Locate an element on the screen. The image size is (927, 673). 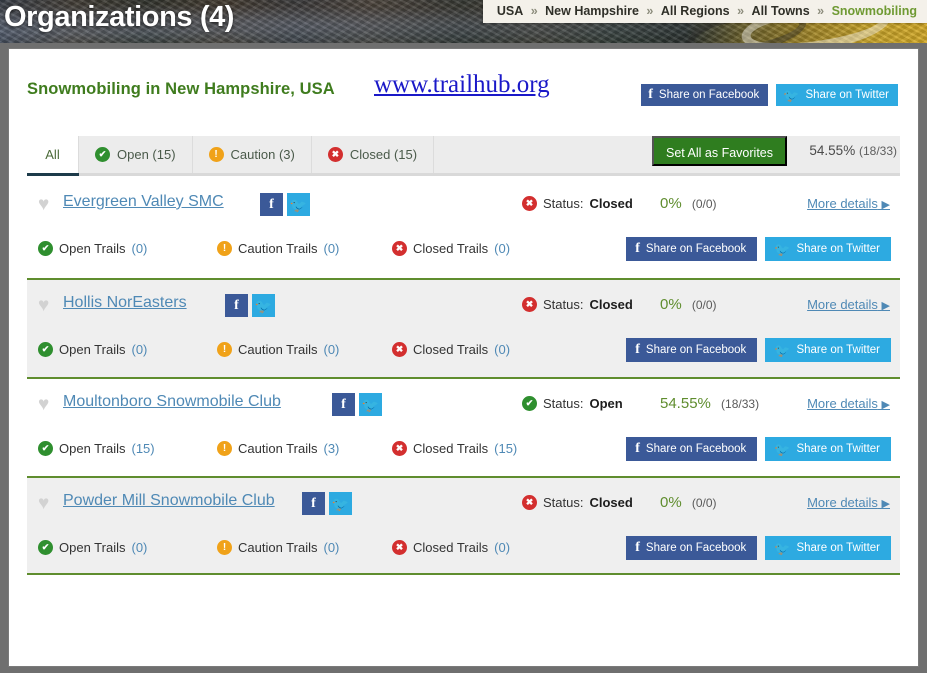
caution-trails-stat: Caution Trails (3) is located at coordinates (278, 448).